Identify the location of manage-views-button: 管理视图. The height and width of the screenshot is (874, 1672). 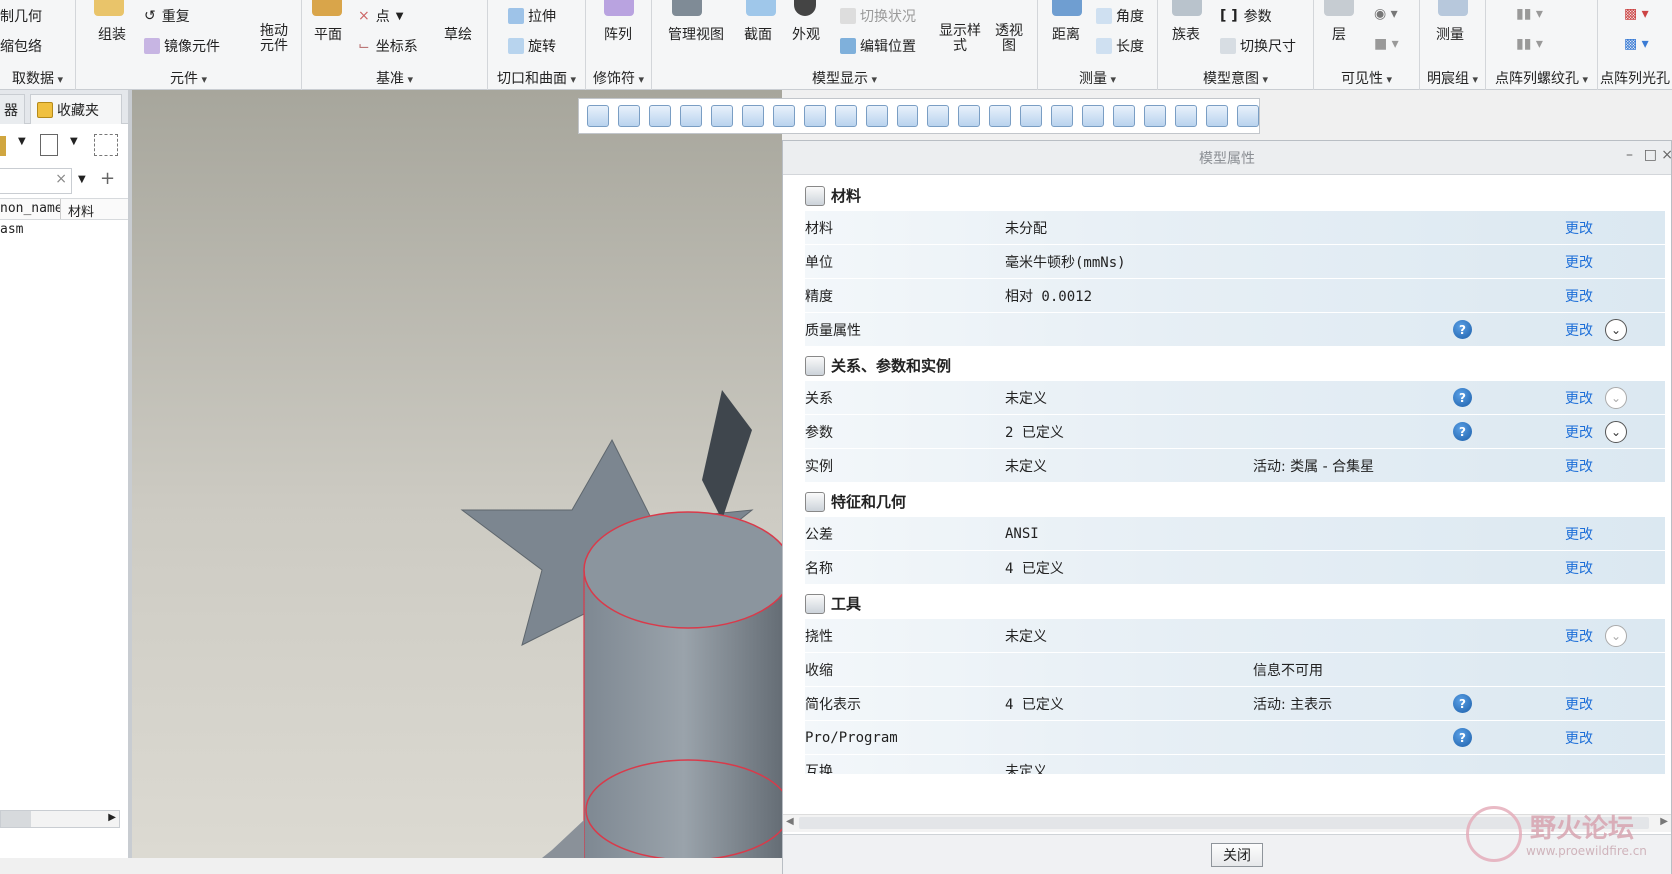
(696, 34).